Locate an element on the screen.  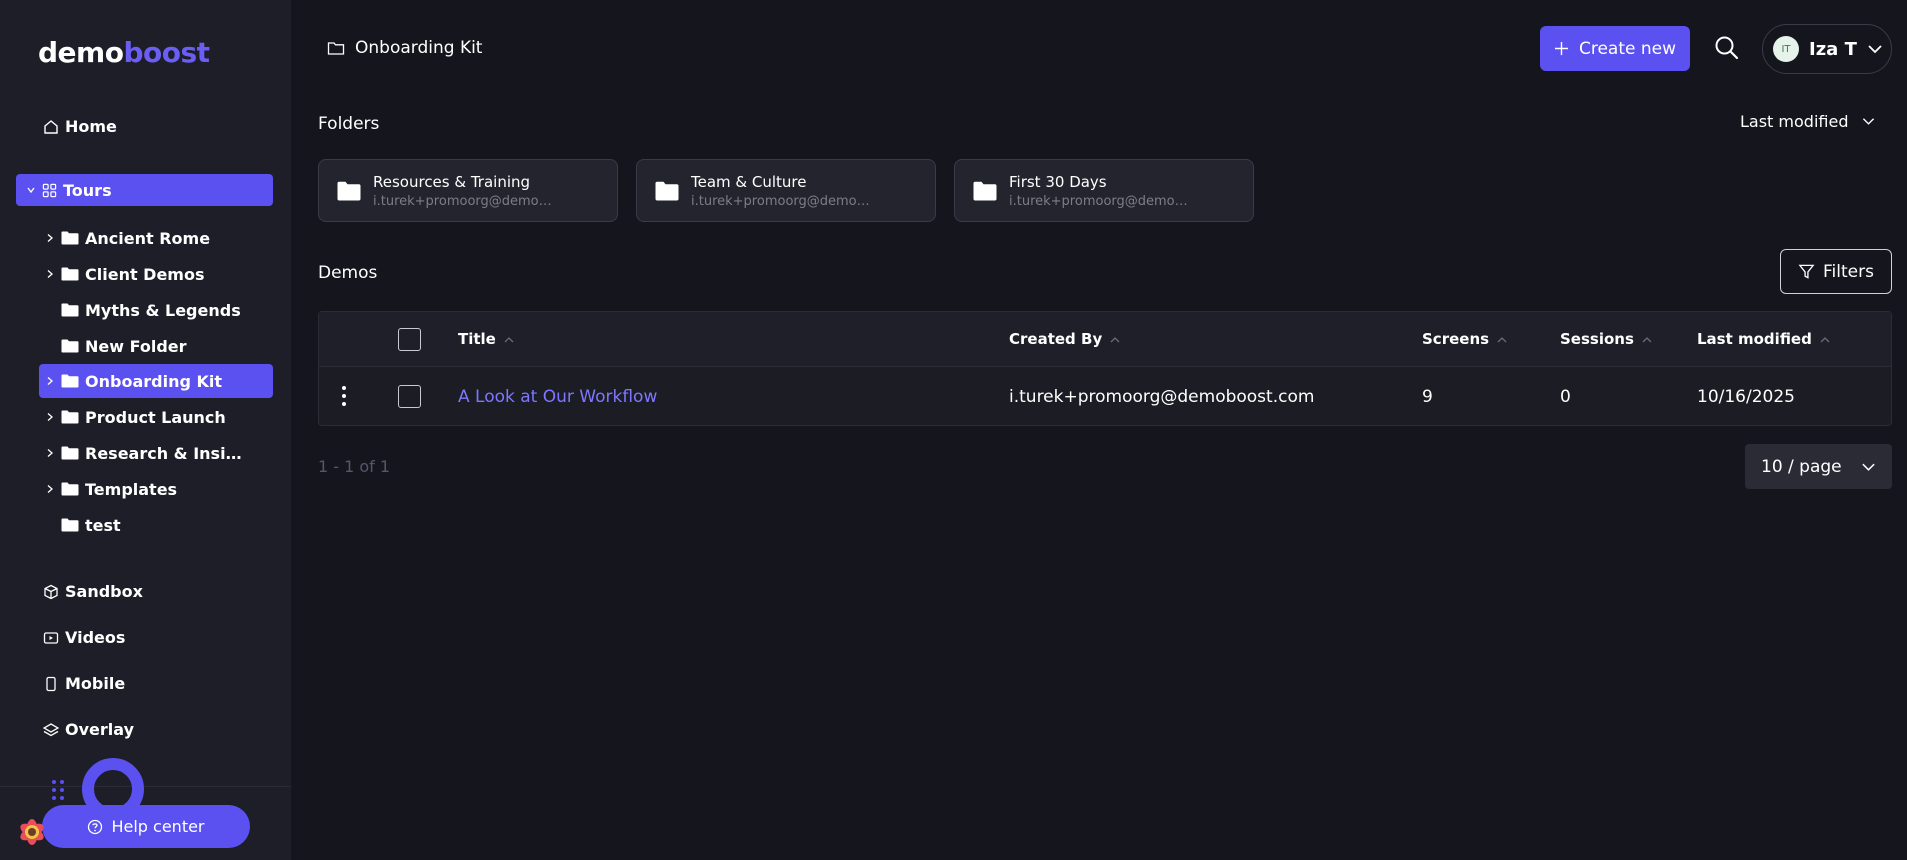
breadcrumb: Onboarding Kit is located at coordinates (404, 48).